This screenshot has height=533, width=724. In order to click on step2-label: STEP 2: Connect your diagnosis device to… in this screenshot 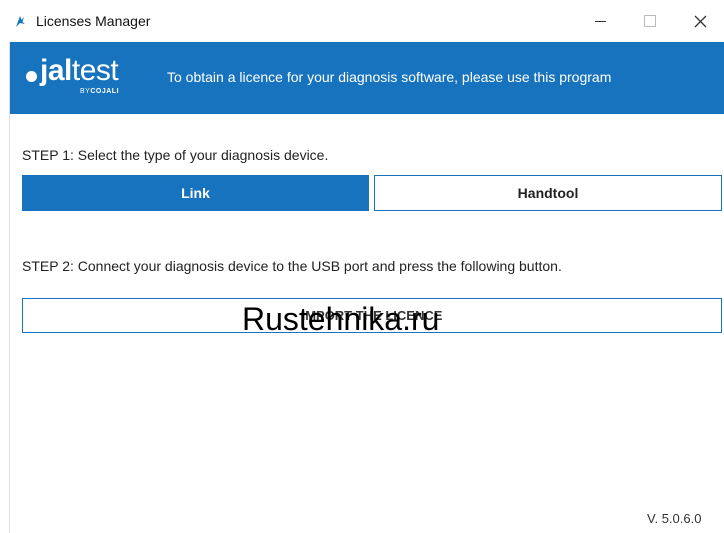, I will do `click(292, 266)`.